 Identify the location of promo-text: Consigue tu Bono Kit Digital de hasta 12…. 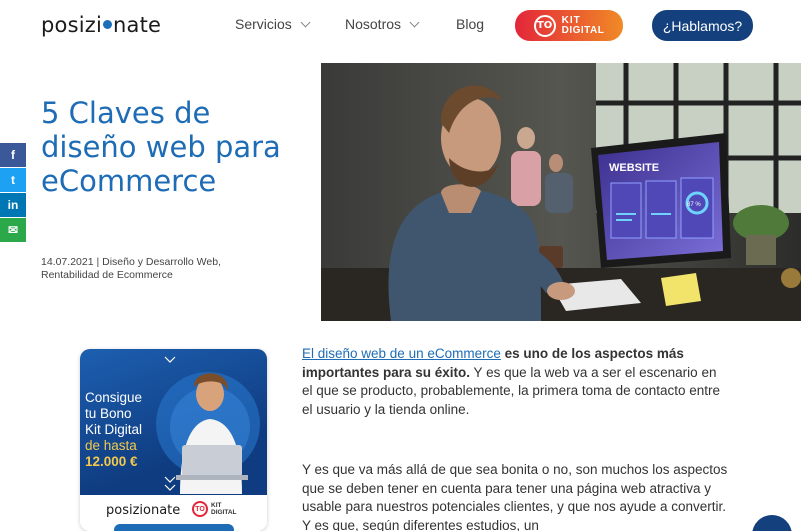
(114, 429).